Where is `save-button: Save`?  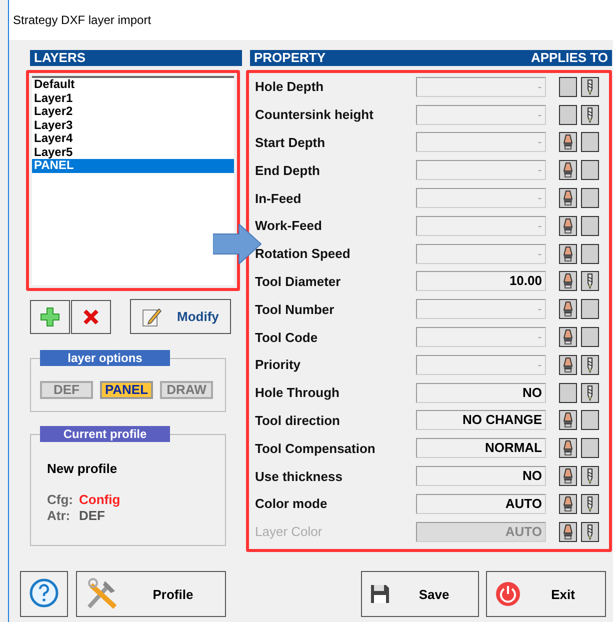 save-button: Save is located at coordinates (420, 594).